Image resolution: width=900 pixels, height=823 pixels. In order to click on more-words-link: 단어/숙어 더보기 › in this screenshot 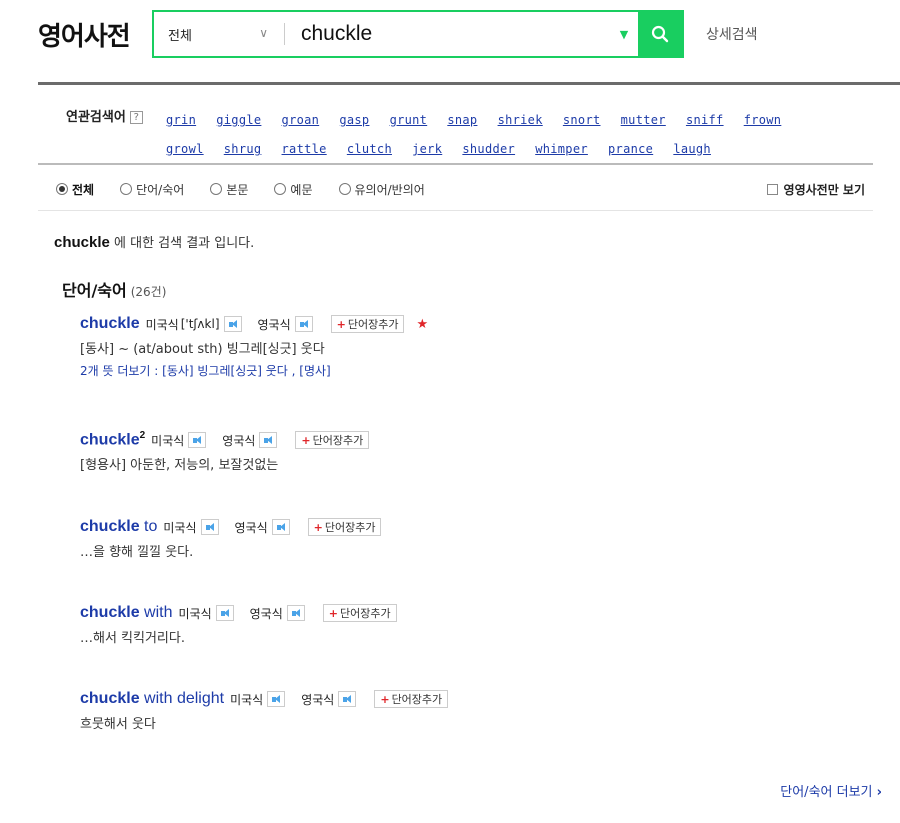, I will do `click(831, 790)`.